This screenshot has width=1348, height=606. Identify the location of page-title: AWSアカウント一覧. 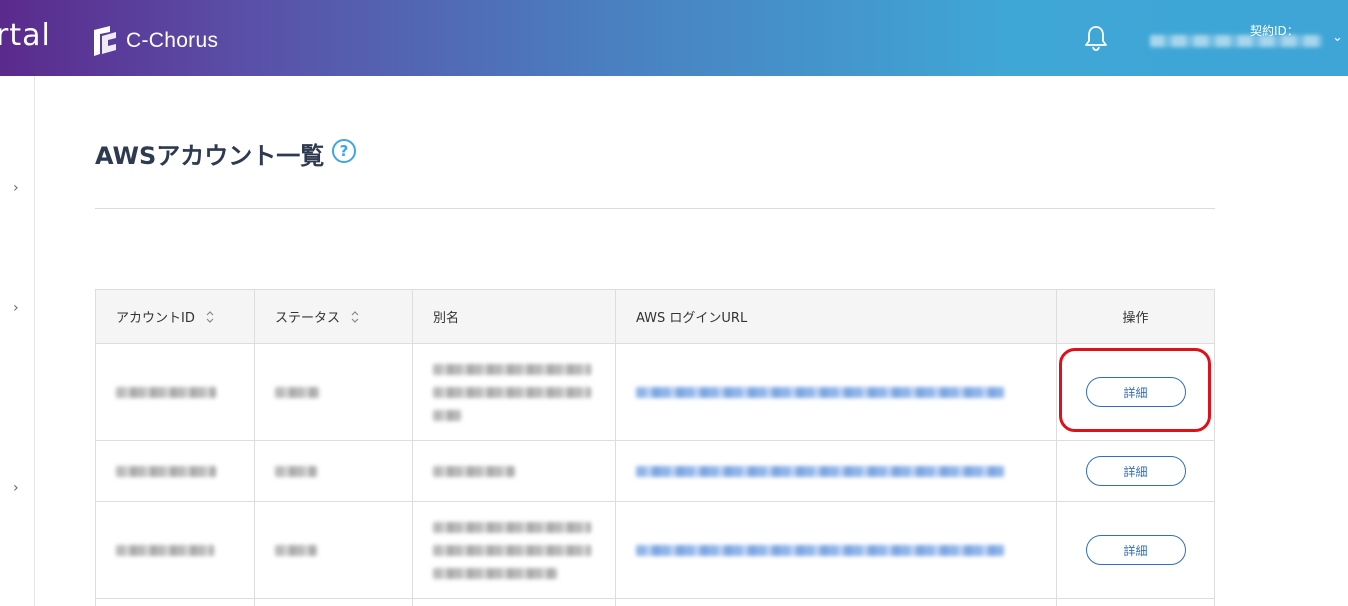
(210, 156).